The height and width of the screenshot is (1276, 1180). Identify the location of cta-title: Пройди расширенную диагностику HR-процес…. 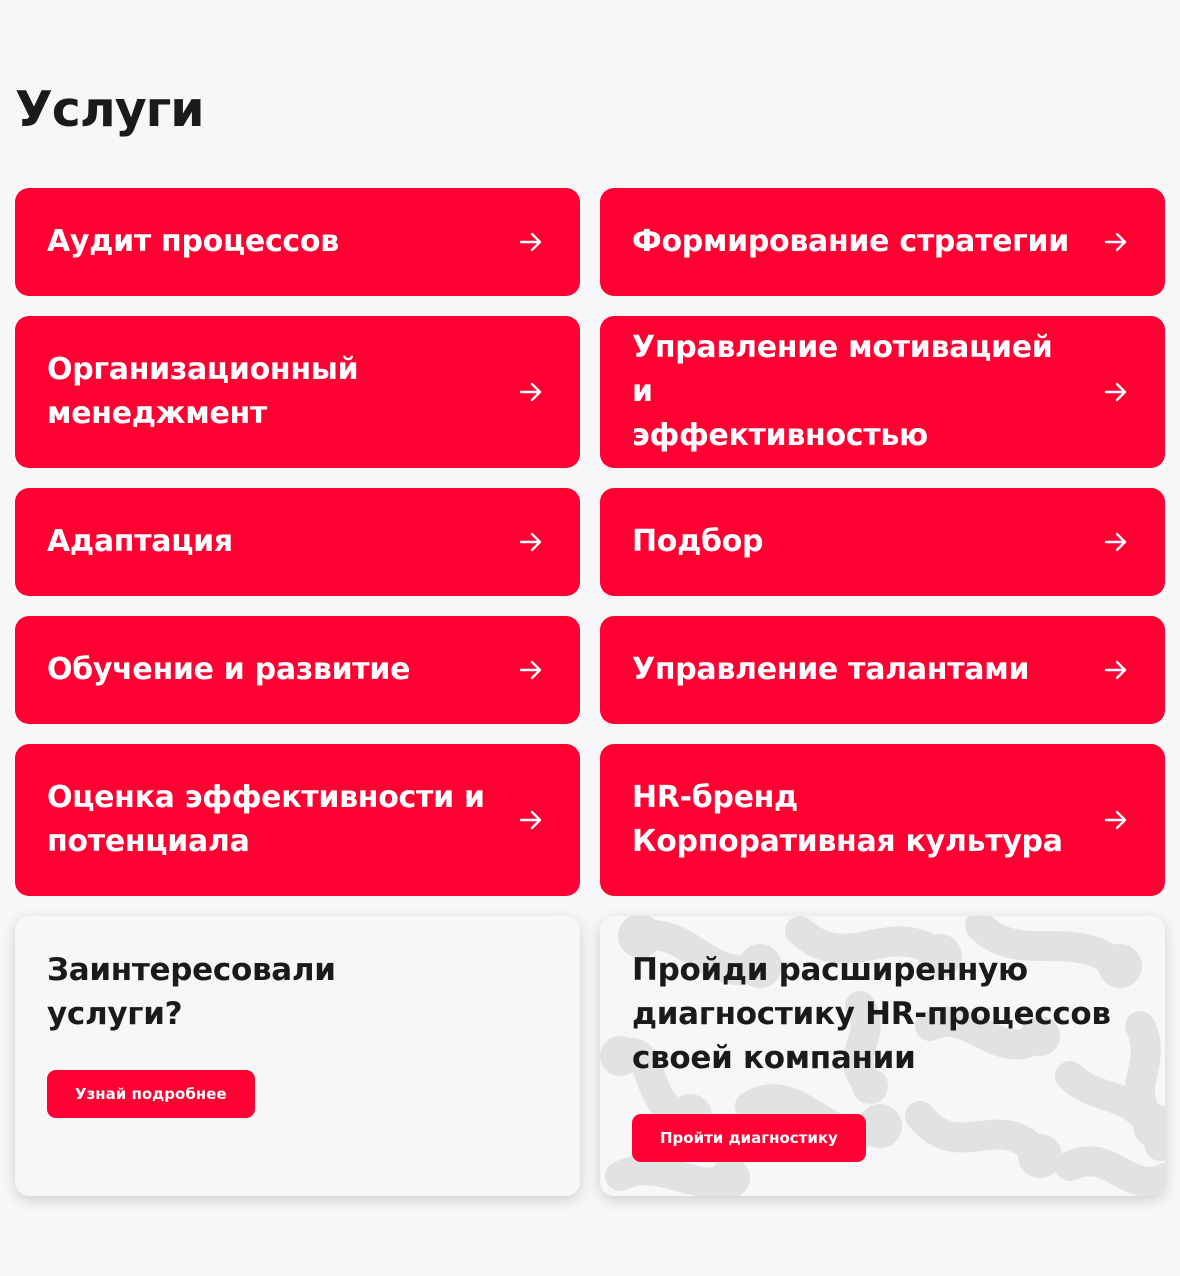
(871, 1014).